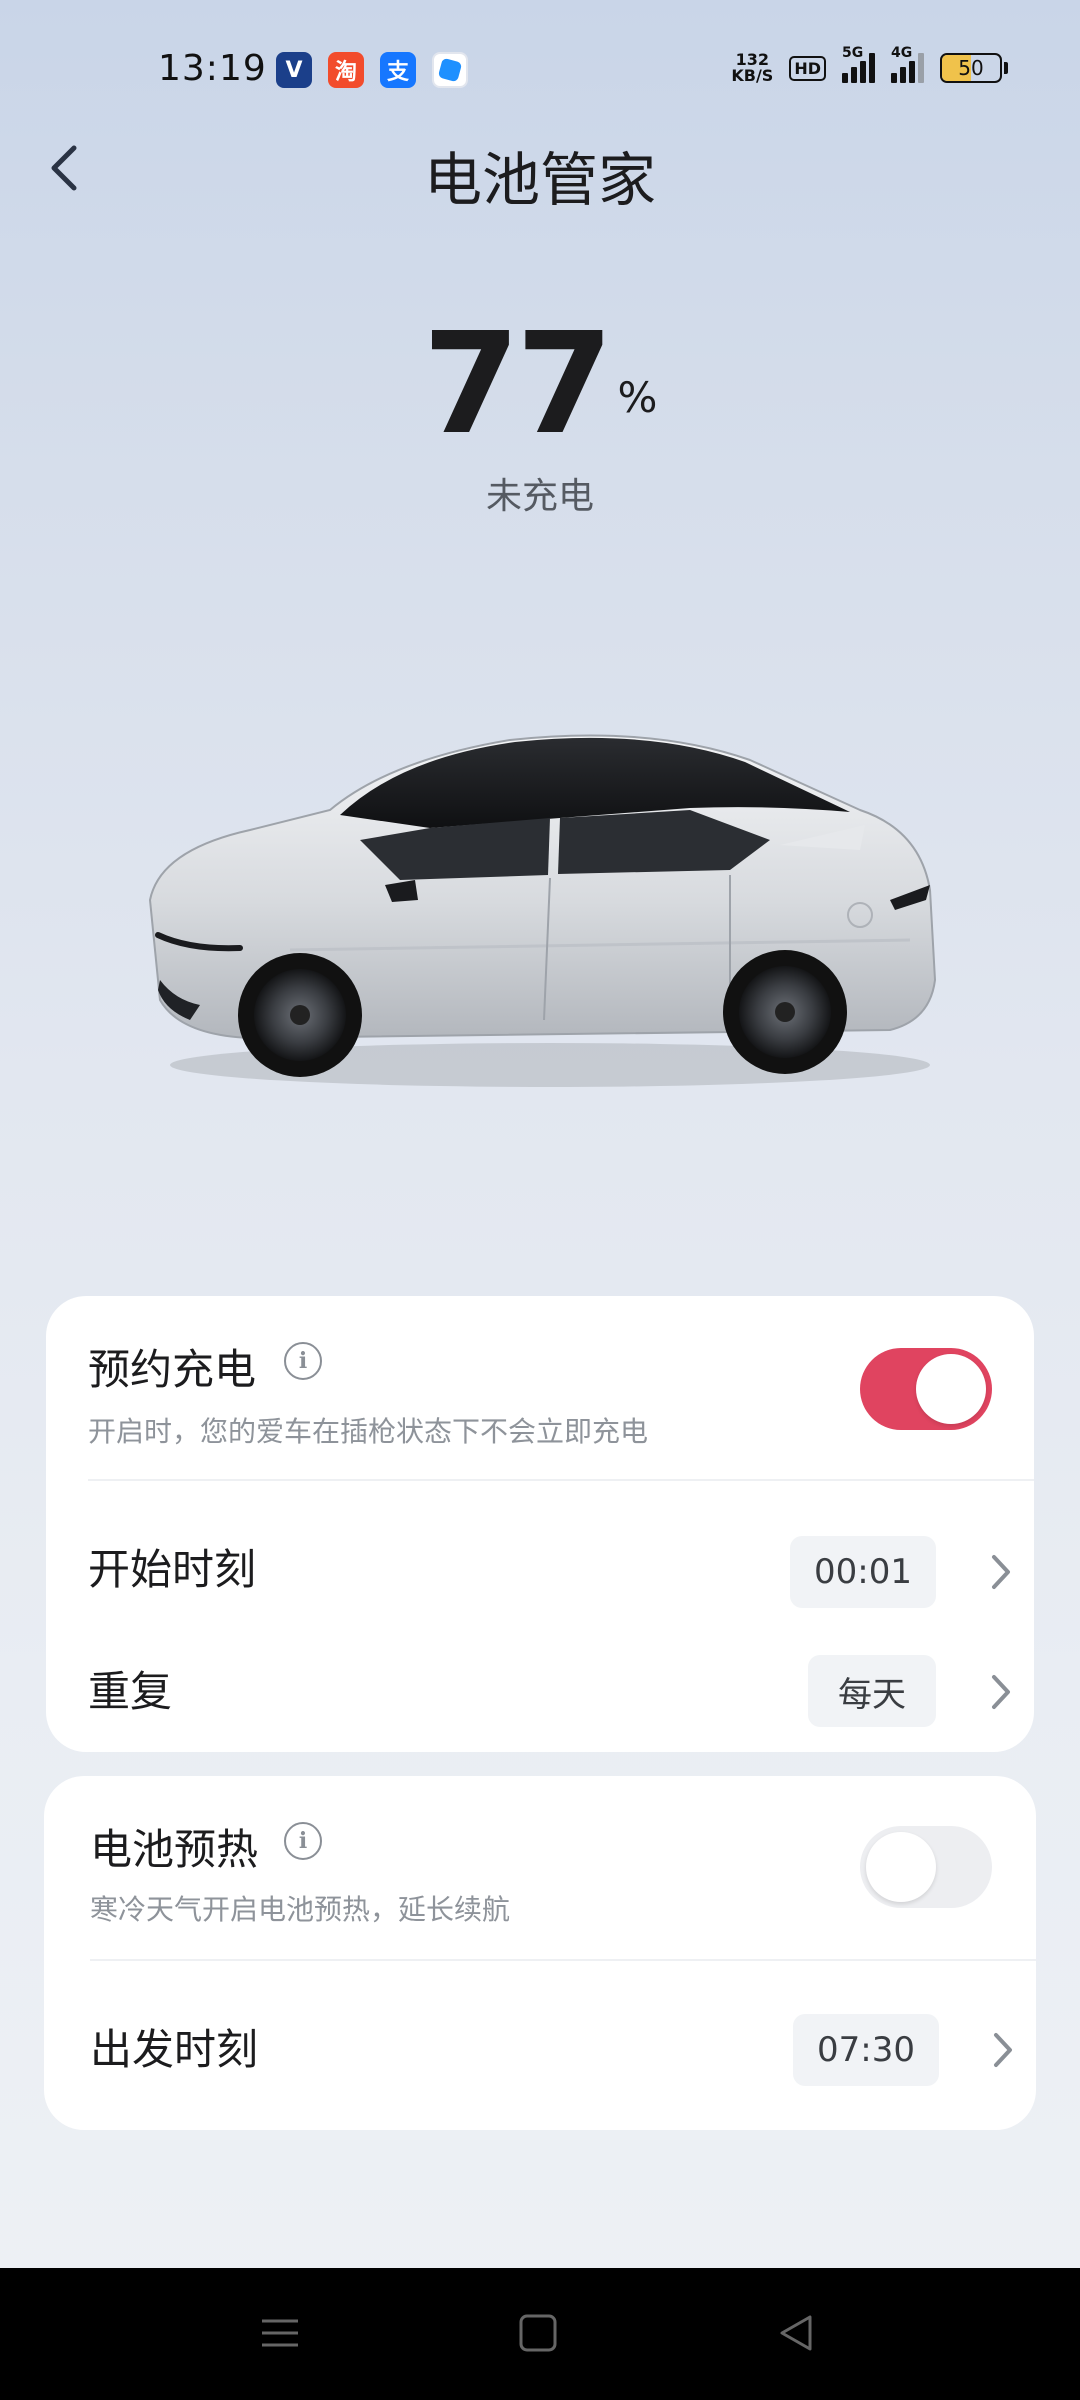 The height and width of the screenshot is (2400, 1080). I want to click on signal-4g-icon: 4G, so click(907, 64).